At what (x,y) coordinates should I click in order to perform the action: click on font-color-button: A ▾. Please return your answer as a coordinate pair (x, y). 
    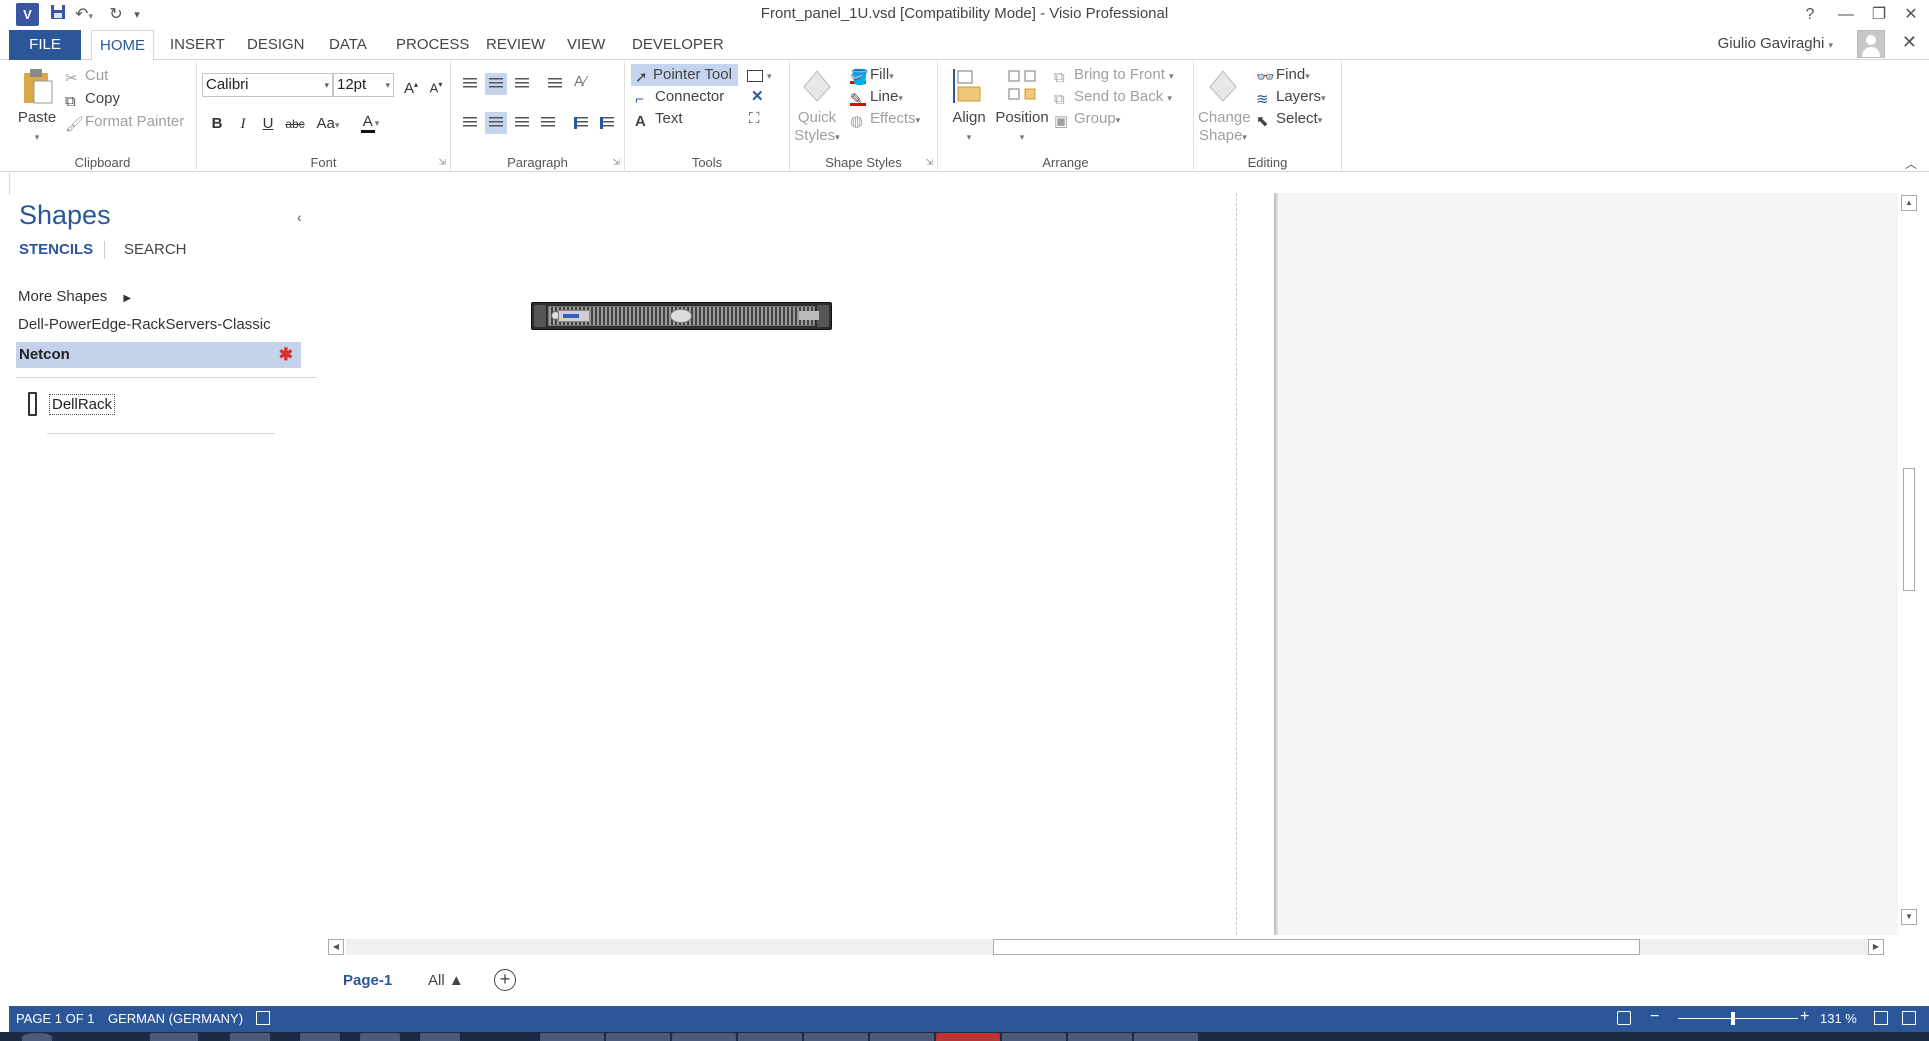
    Looking at the image, I should click on (370, 122).